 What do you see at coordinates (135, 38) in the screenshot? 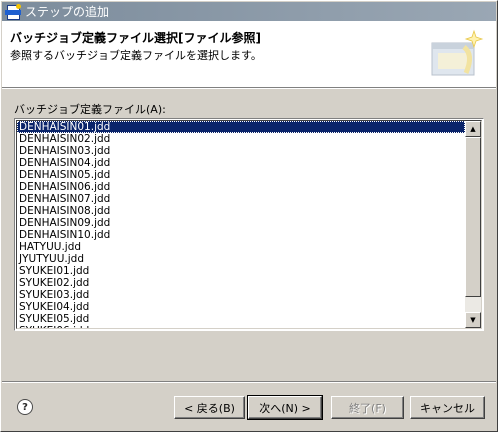
I see `page-title: バッチジョブ定義ファイル選択[ファイル参照]` at bounding box center [135, 38].